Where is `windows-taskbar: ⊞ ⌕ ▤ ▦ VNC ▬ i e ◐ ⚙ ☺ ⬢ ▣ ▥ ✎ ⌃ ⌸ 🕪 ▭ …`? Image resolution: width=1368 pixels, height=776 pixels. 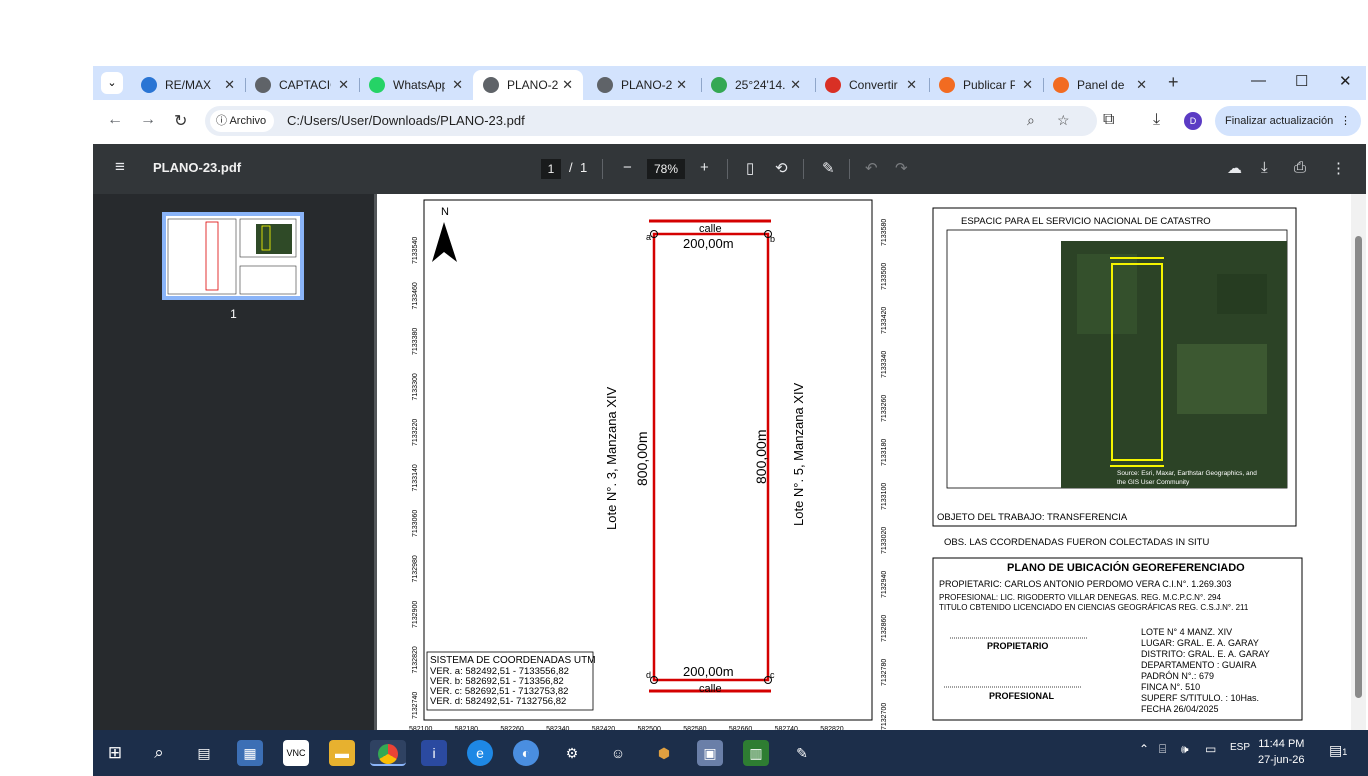
windows-taskbar: ⊞ ⌕ ▤ ▦ VNC ▬ i e ◐ ⚙ ☺ ⬢ ▣ ▥ ✎ ⌃ ⌸ 🕪 ▭ … is located at coordinates (730, 753).